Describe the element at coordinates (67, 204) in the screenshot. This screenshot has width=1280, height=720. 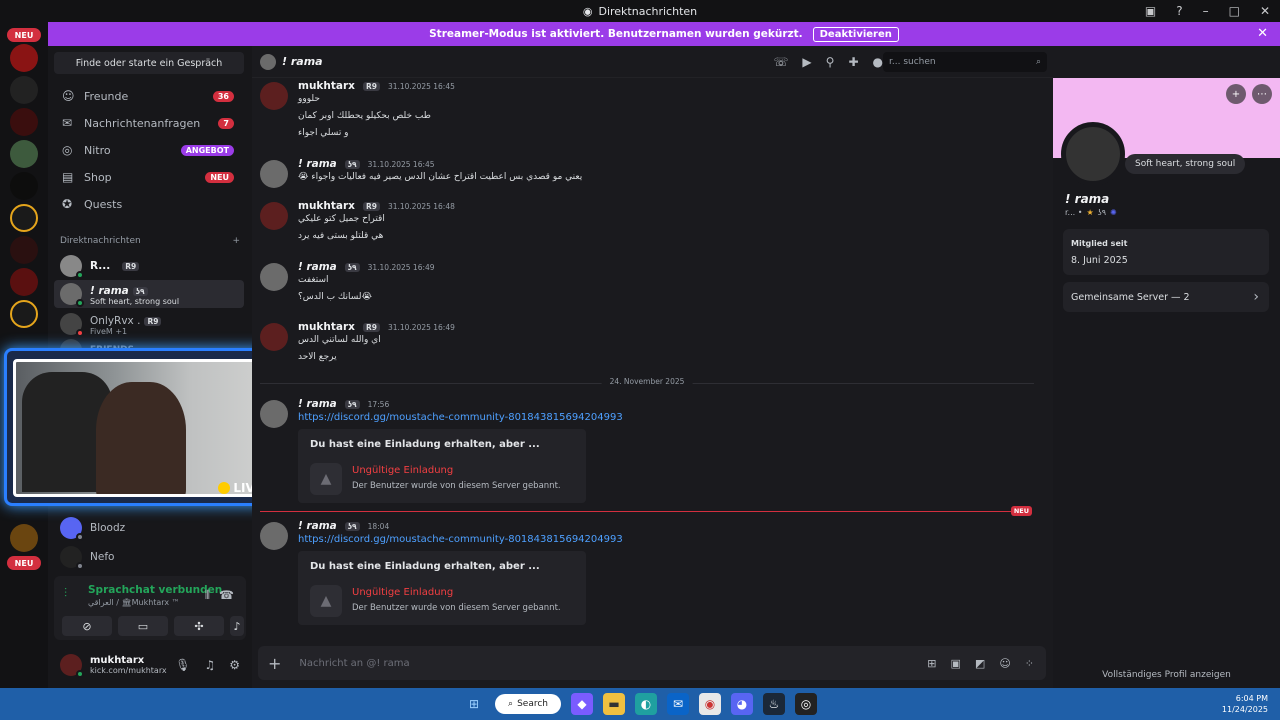
I see `quests-icon: ✪` at that location.